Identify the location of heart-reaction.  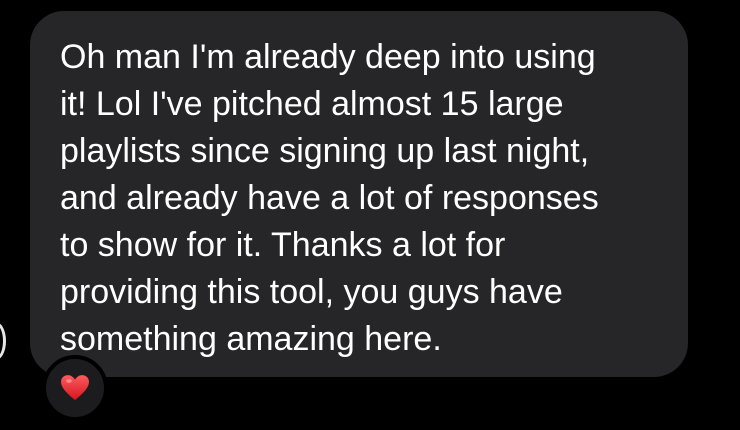
(75, 388).